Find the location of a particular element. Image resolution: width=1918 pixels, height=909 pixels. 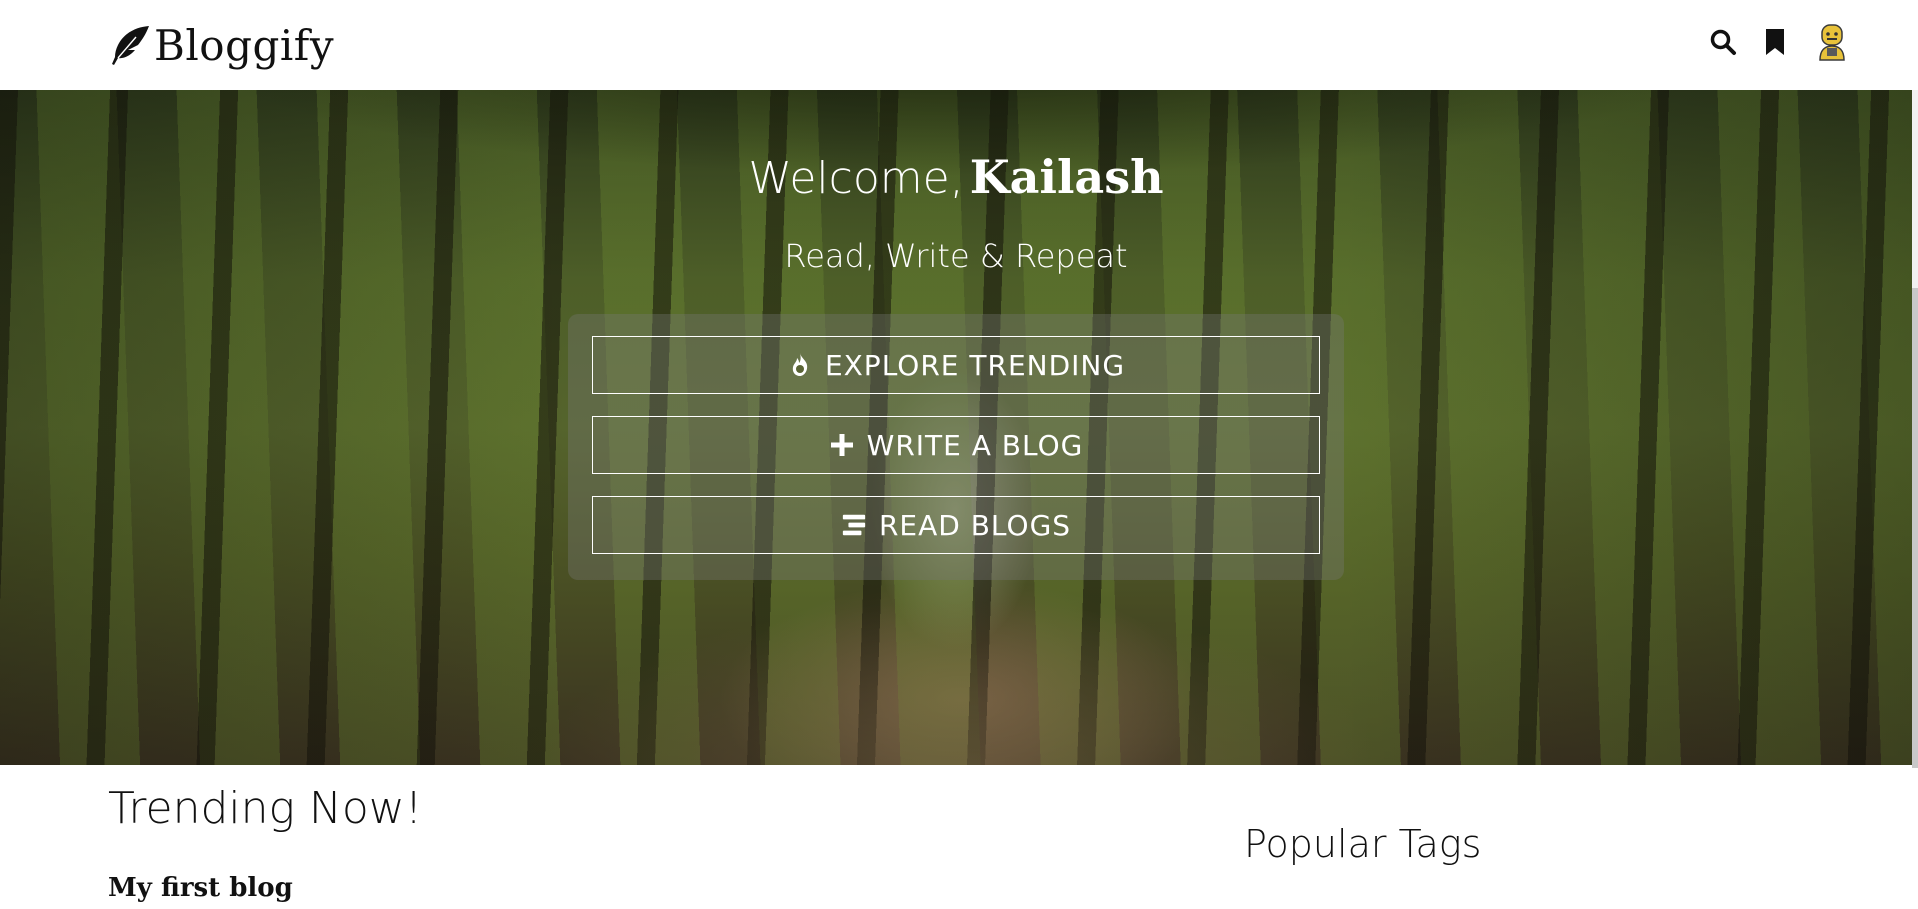

welcome-word: Welcome, is located at coordinates (856, 178).